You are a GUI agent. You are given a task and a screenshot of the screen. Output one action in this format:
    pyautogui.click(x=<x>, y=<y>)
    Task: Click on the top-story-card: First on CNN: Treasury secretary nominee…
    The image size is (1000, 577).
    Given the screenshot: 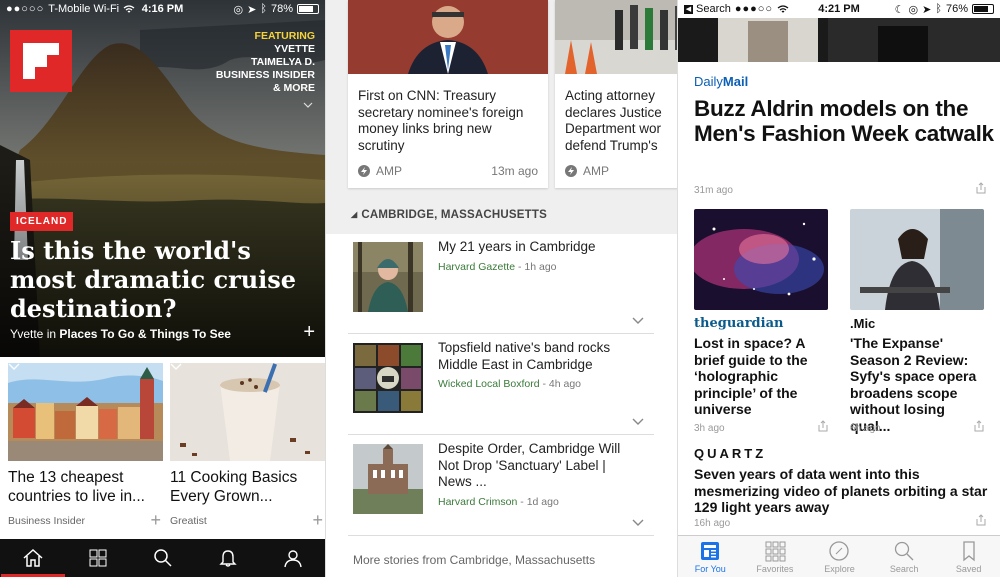 What is the action you would take?
    pyautogui.click(x=448, y=94)
    